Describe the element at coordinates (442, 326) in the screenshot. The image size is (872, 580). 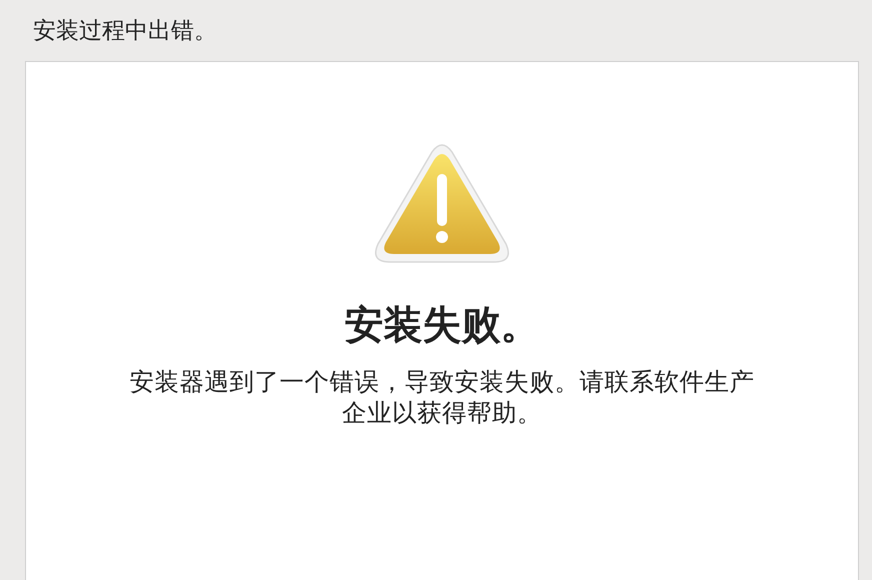
I see `error-heading: 安装失败。` at that location.